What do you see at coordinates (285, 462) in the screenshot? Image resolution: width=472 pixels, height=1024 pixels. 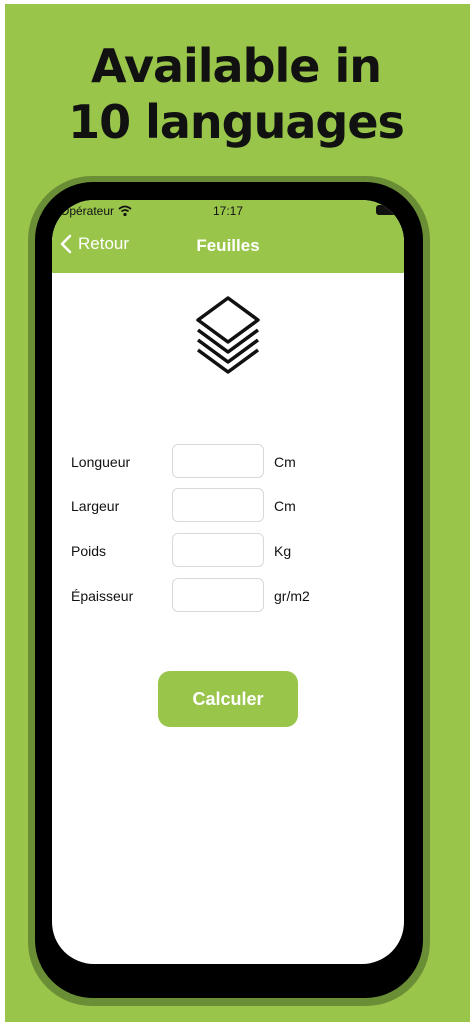 I see `longueur-unit: Cm` at bounding box center [285, 462].